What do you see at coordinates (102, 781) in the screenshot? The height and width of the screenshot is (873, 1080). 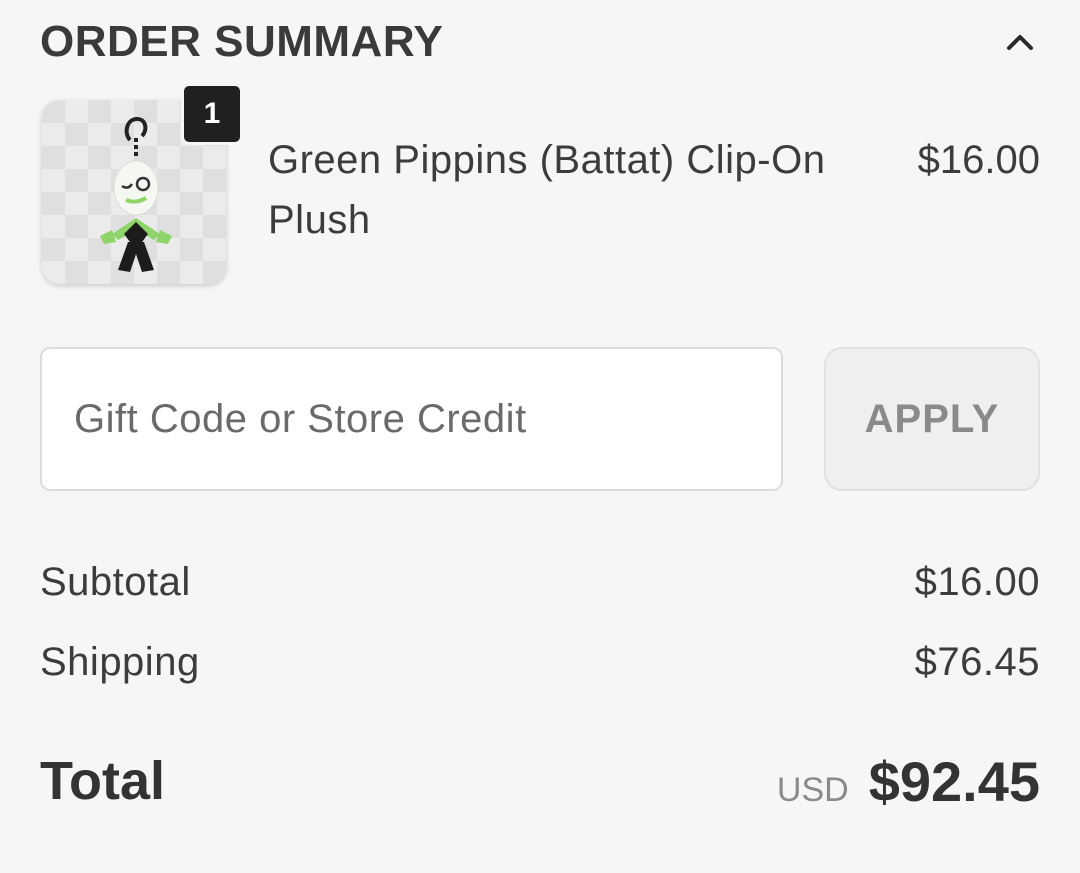 I see `total-label: Total` at bounding box center [102, 781].